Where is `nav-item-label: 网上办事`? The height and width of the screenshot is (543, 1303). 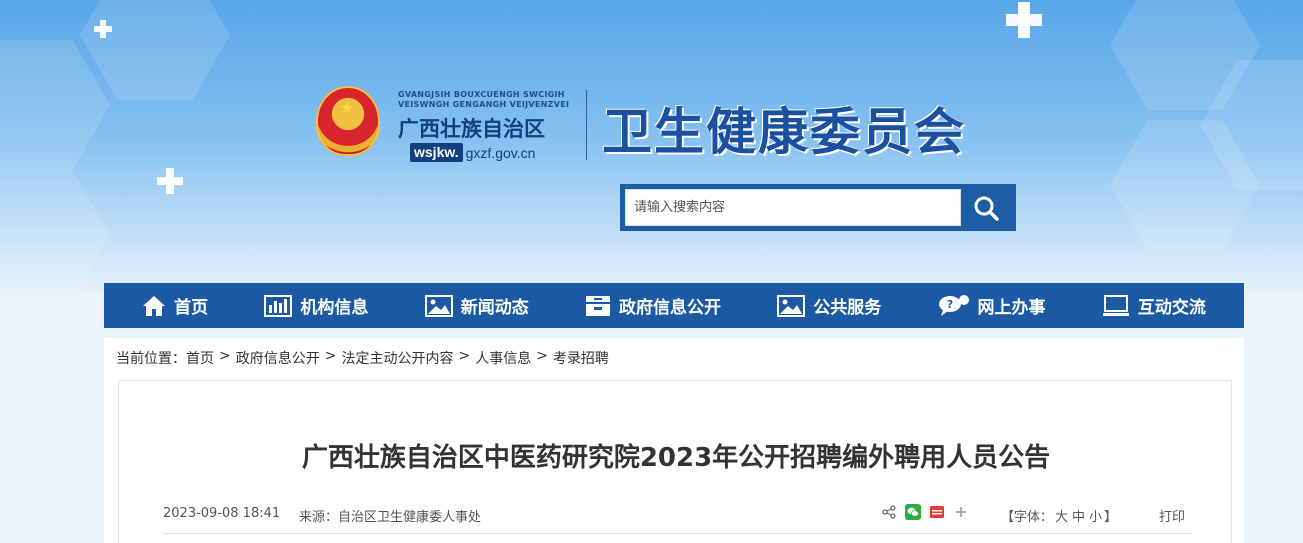 nav-item-label: 网上办事 is located at coordinates (1011, 308).